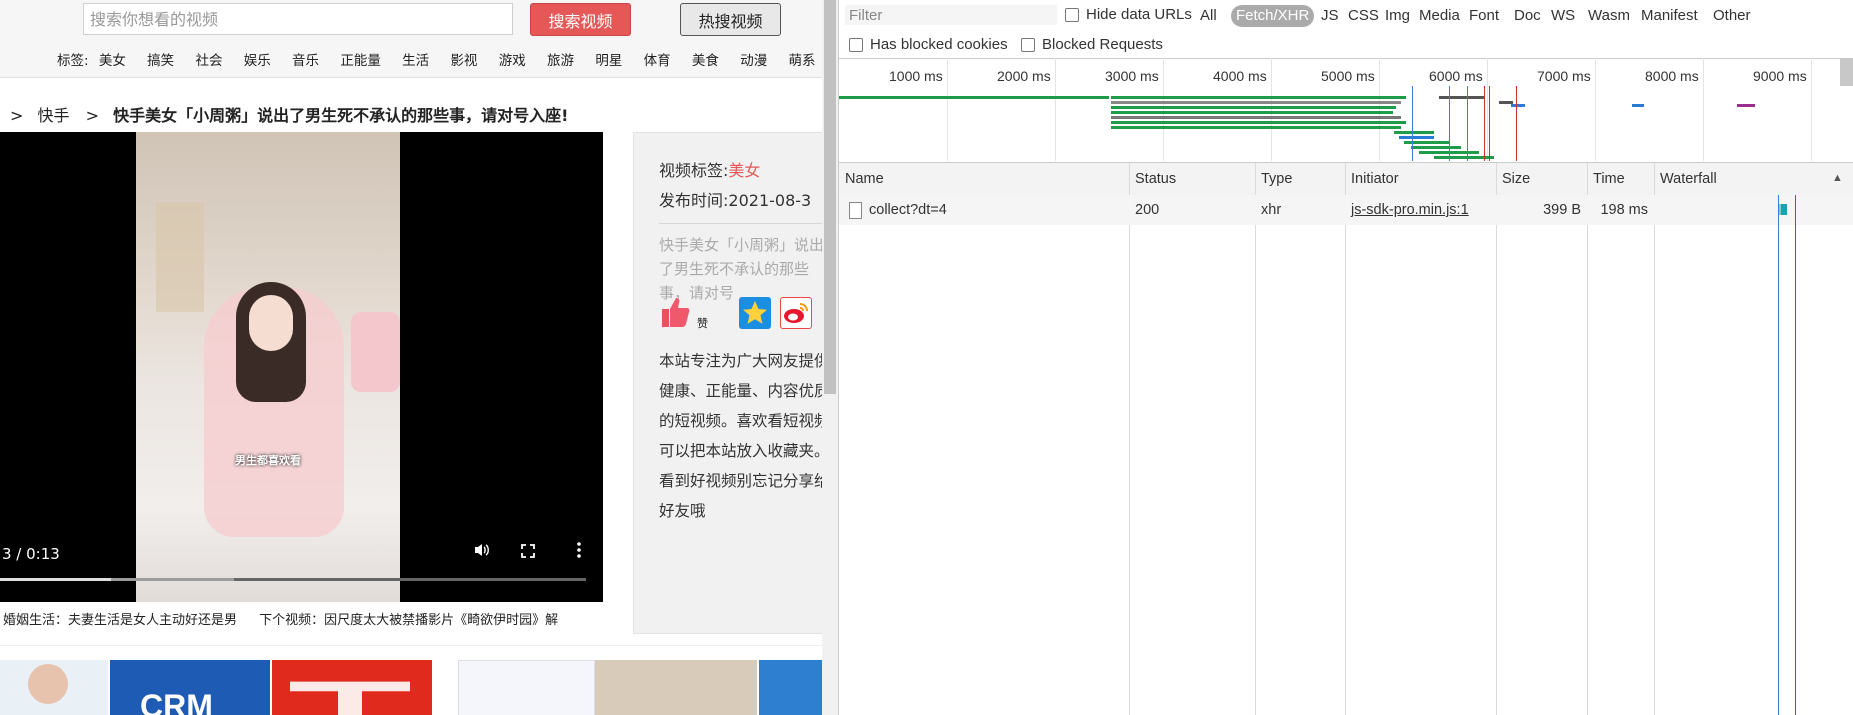 This screenshot has width=1853, height=715. What do you see at coordinates (1620, 179) in the screenshot?
I see `column-header-time: Time` at bounding box center [1620, 179].